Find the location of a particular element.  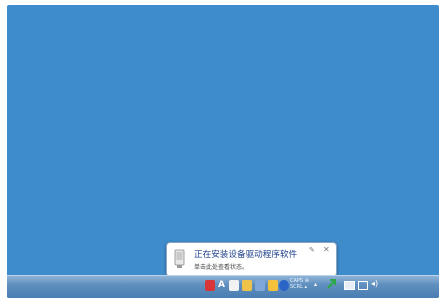

notification-subtitle: 单击此处查看状态。 is located at coordinates (221, 266).